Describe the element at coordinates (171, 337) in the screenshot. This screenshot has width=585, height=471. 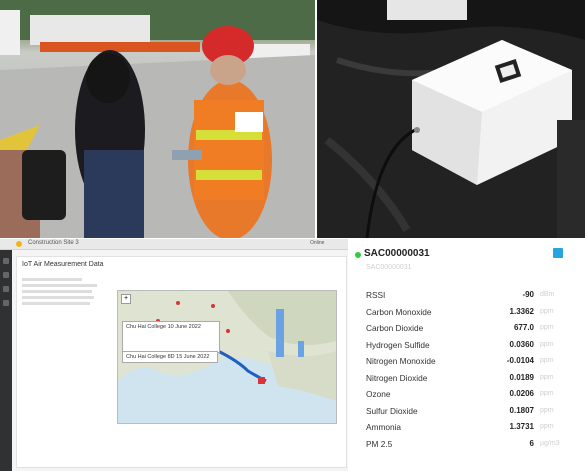
I see `map-popup: Chu Hai College 10 June 2022` at that location.